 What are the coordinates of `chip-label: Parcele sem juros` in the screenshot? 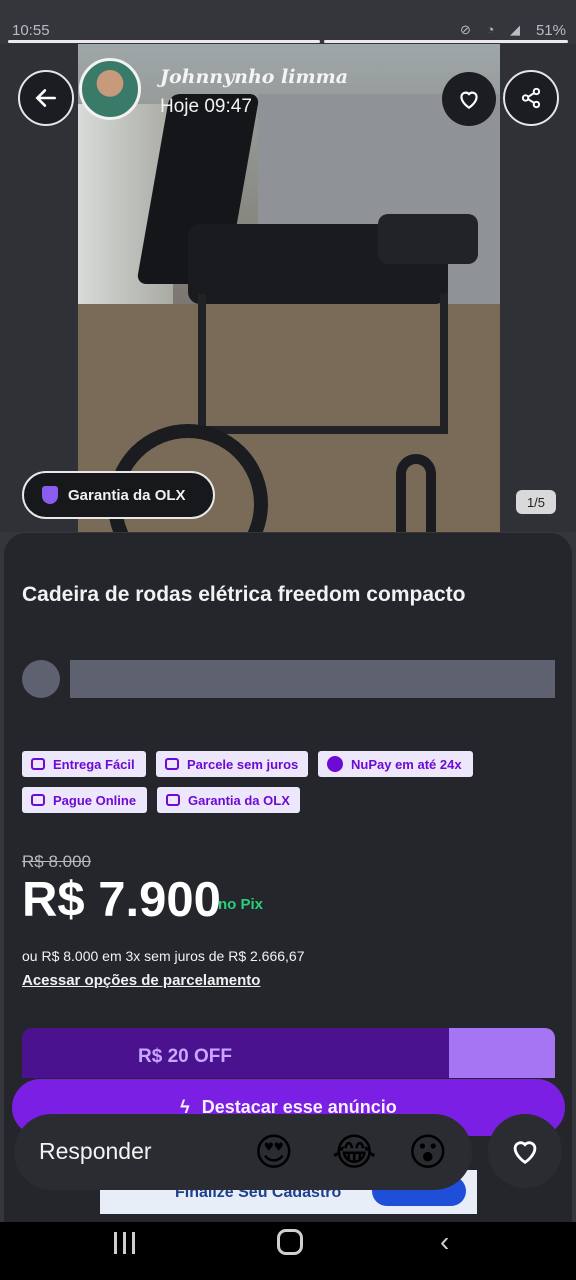 It's located at (243, 764).